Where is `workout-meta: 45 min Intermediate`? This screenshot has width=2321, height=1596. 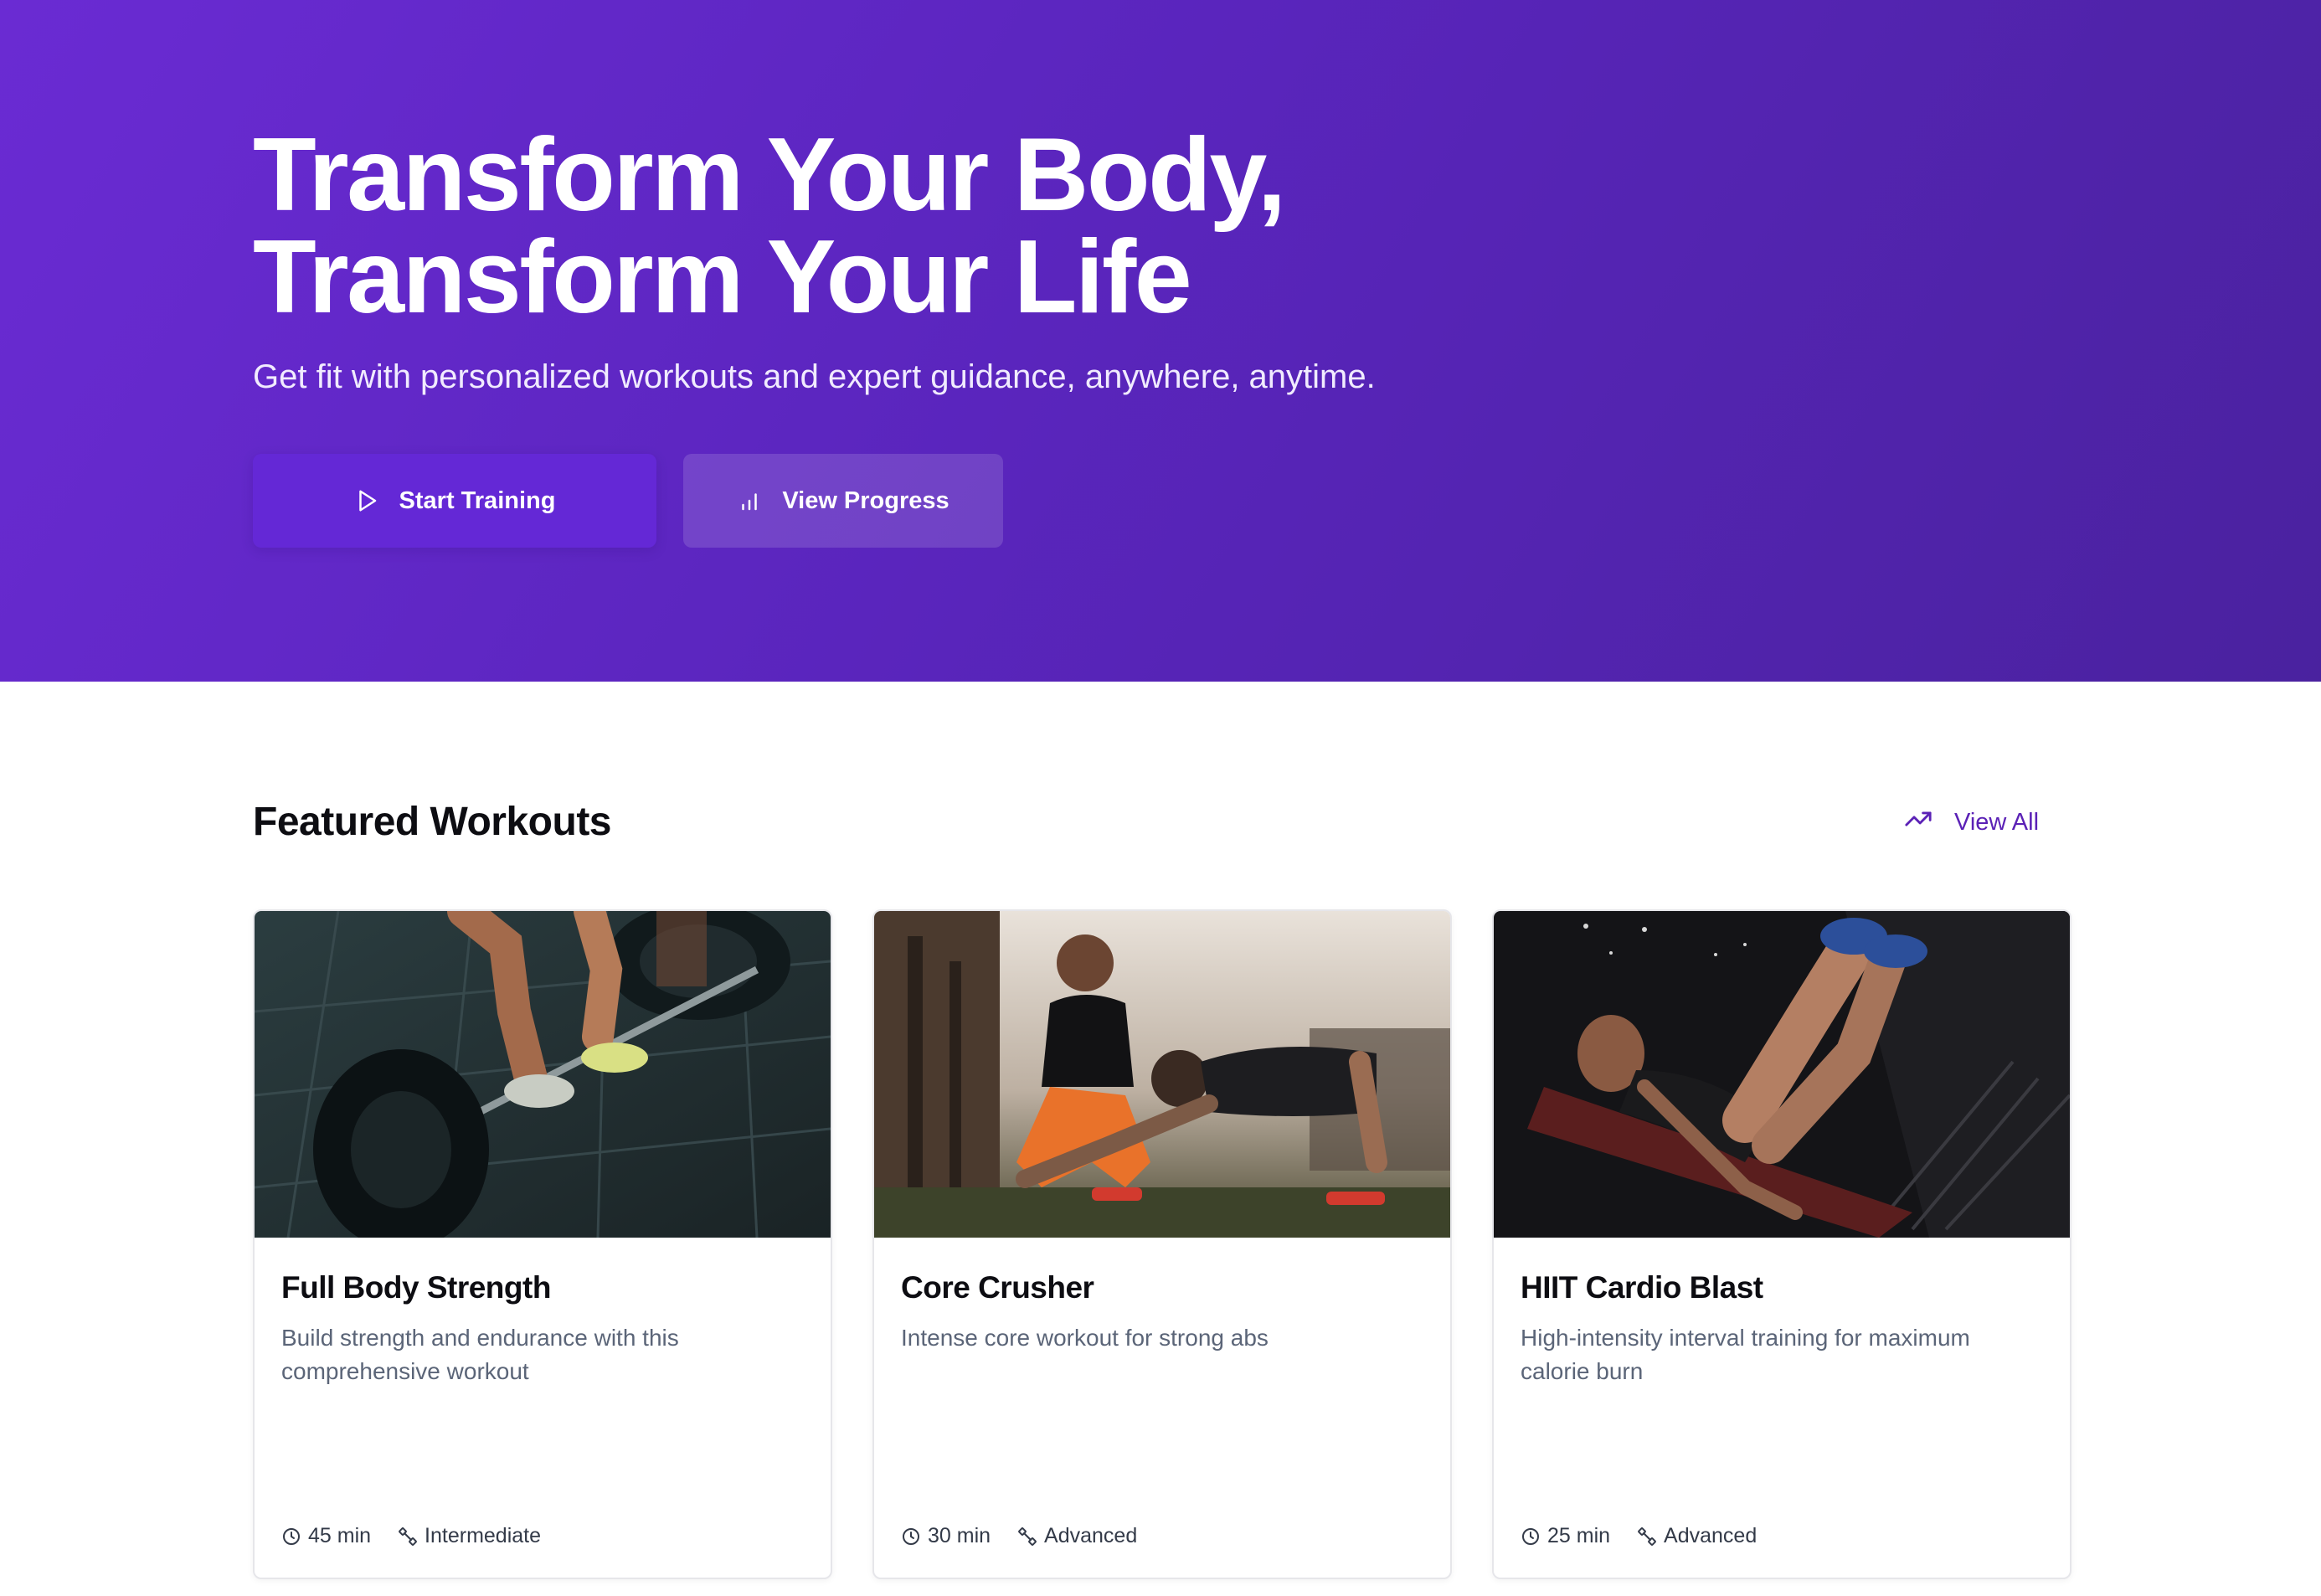
workout-meta: 45 min Intermediate is located at coordinates (411, 1536).